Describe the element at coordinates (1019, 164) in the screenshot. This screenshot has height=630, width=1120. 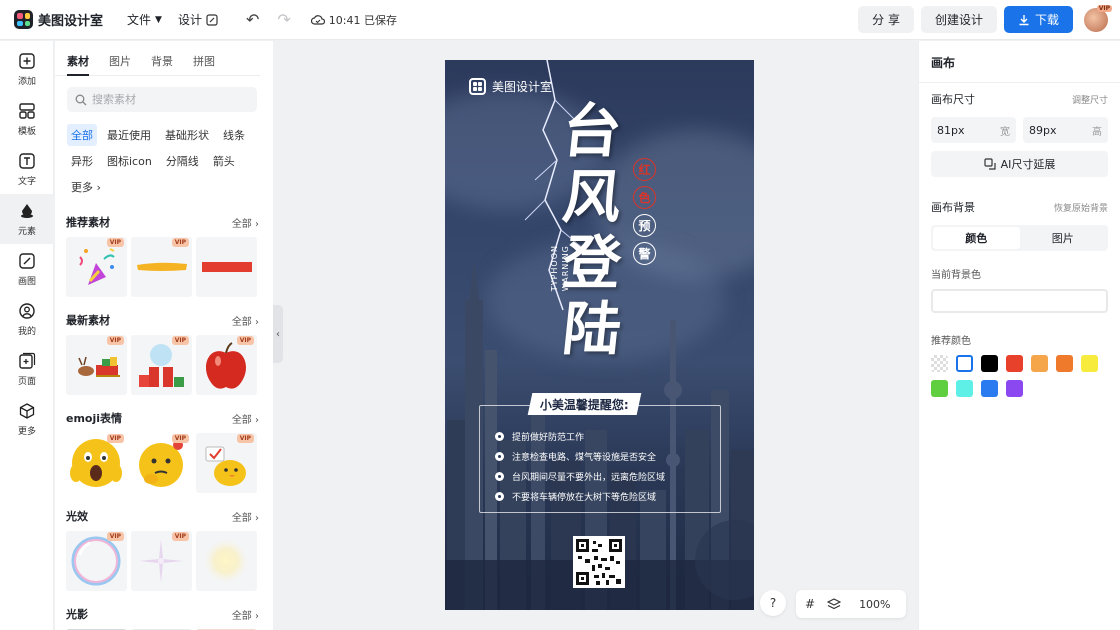
I see `ai-resize-button: AI尺寸延展` at that location.